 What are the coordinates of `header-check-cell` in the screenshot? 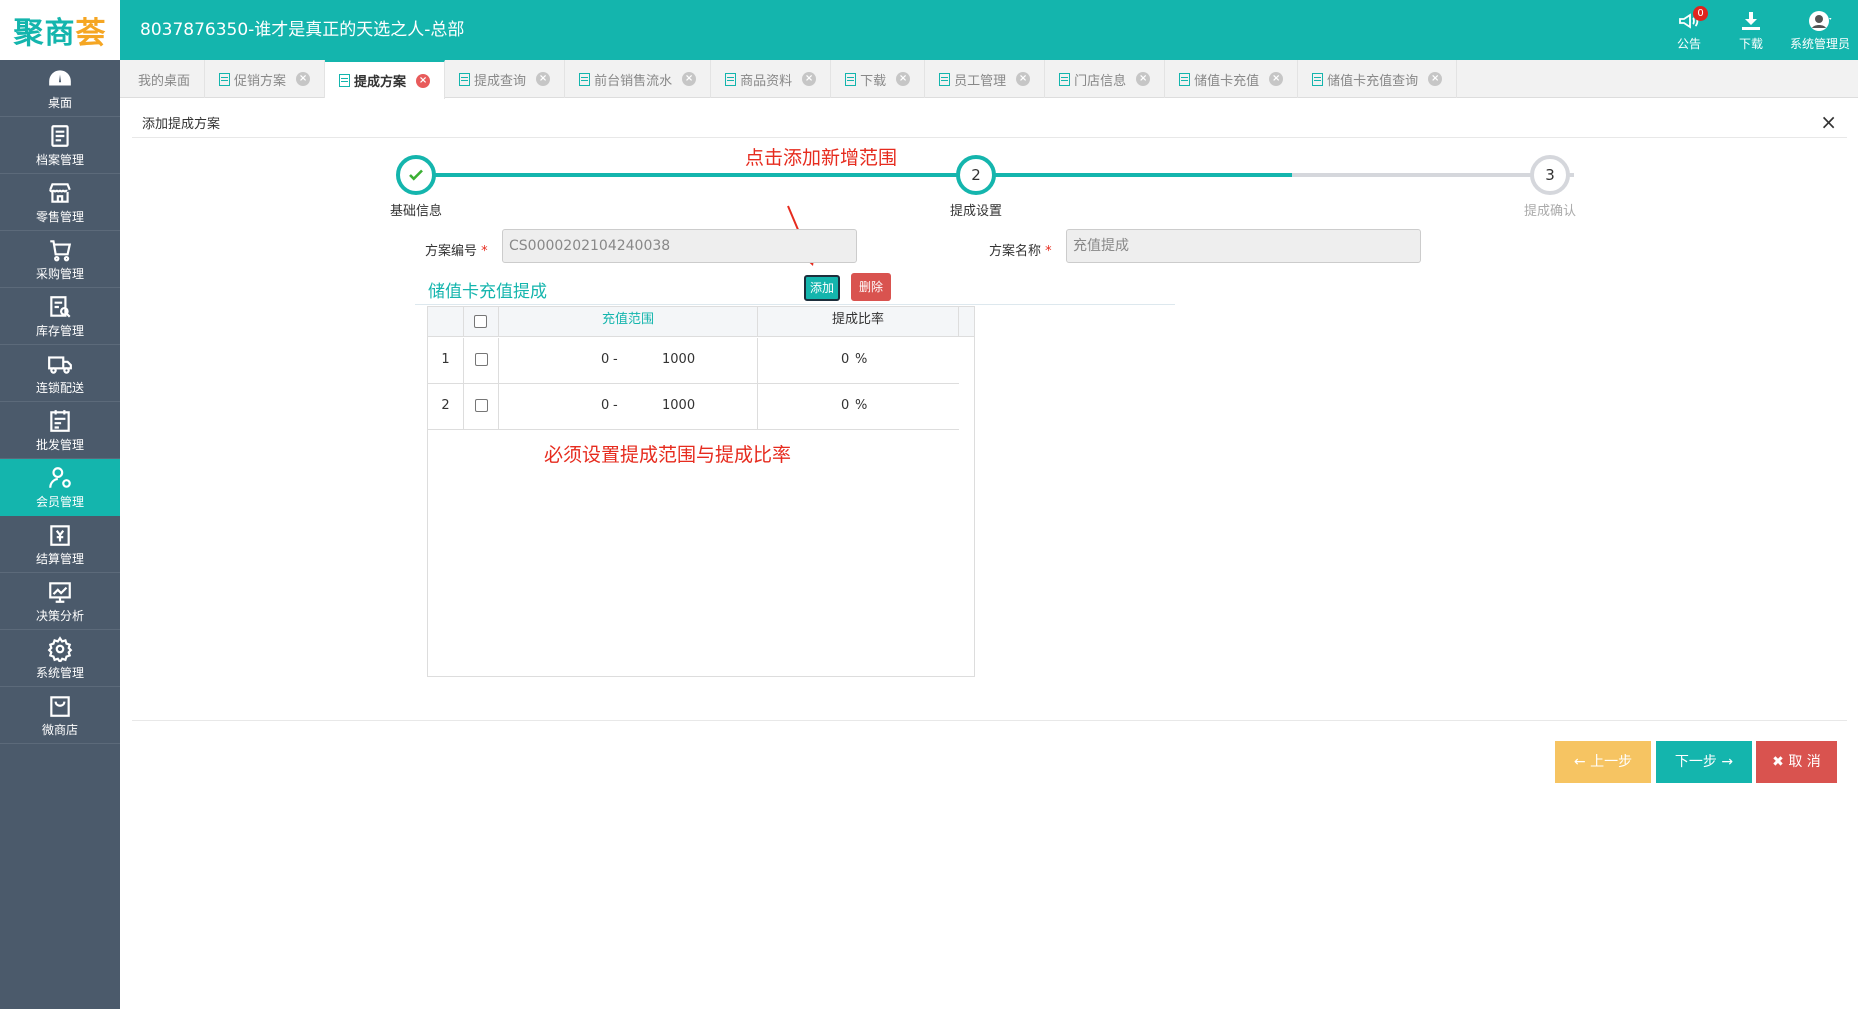 It's located at (481, 322).